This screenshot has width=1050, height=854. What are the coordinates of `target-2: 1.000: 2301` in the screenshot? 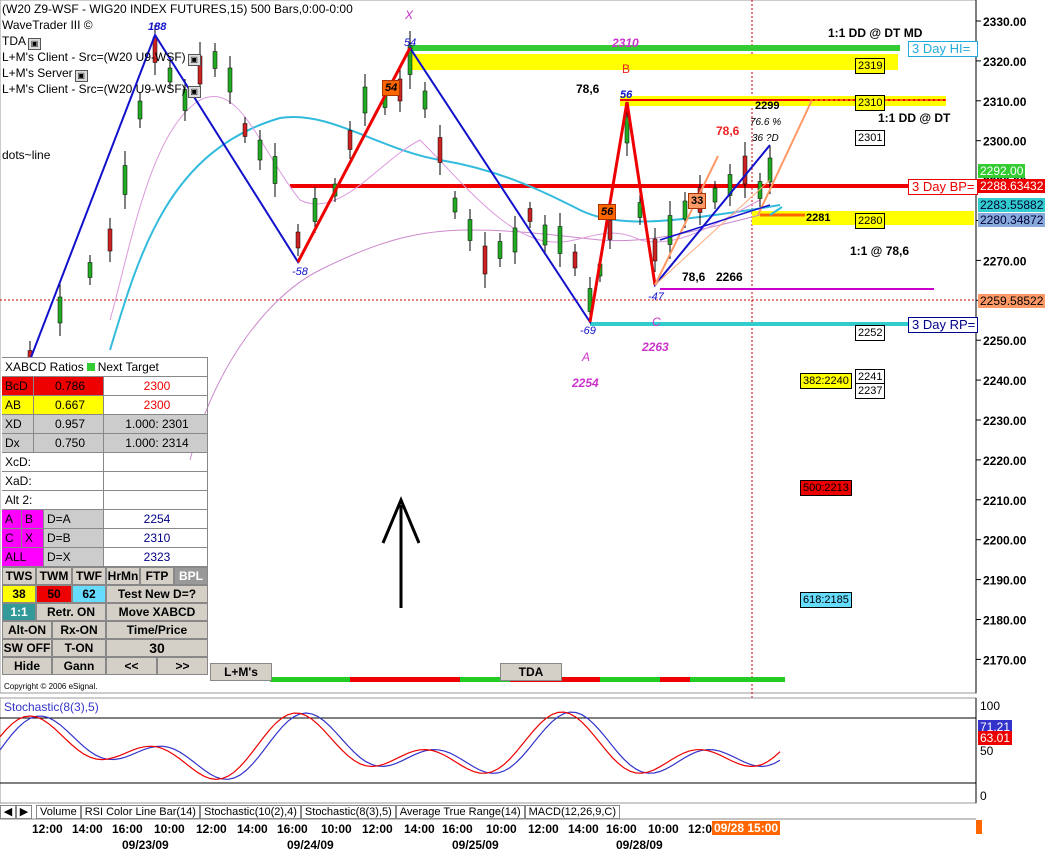 It's located at (156, 424).